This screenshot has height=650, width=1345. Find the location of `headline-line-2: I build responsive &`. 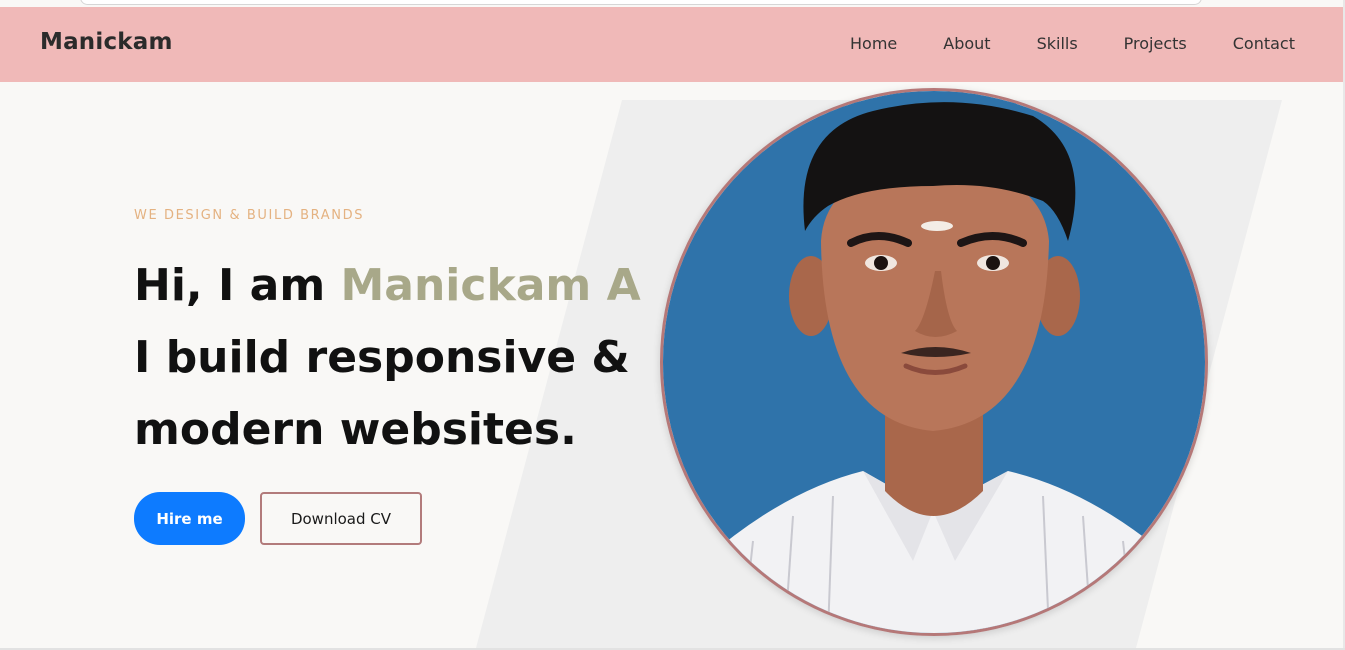

headline-line-2: I build responsive & is located at coordinates (382, 357).